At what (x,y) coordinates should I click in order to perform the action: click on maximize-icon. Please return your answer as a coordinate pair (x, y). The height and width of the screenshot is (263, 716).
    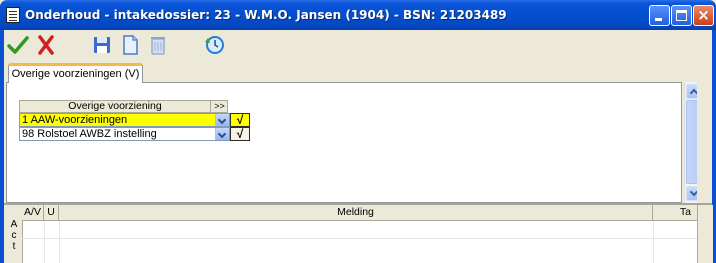
    Looking at the image, I should click on (681, 15).